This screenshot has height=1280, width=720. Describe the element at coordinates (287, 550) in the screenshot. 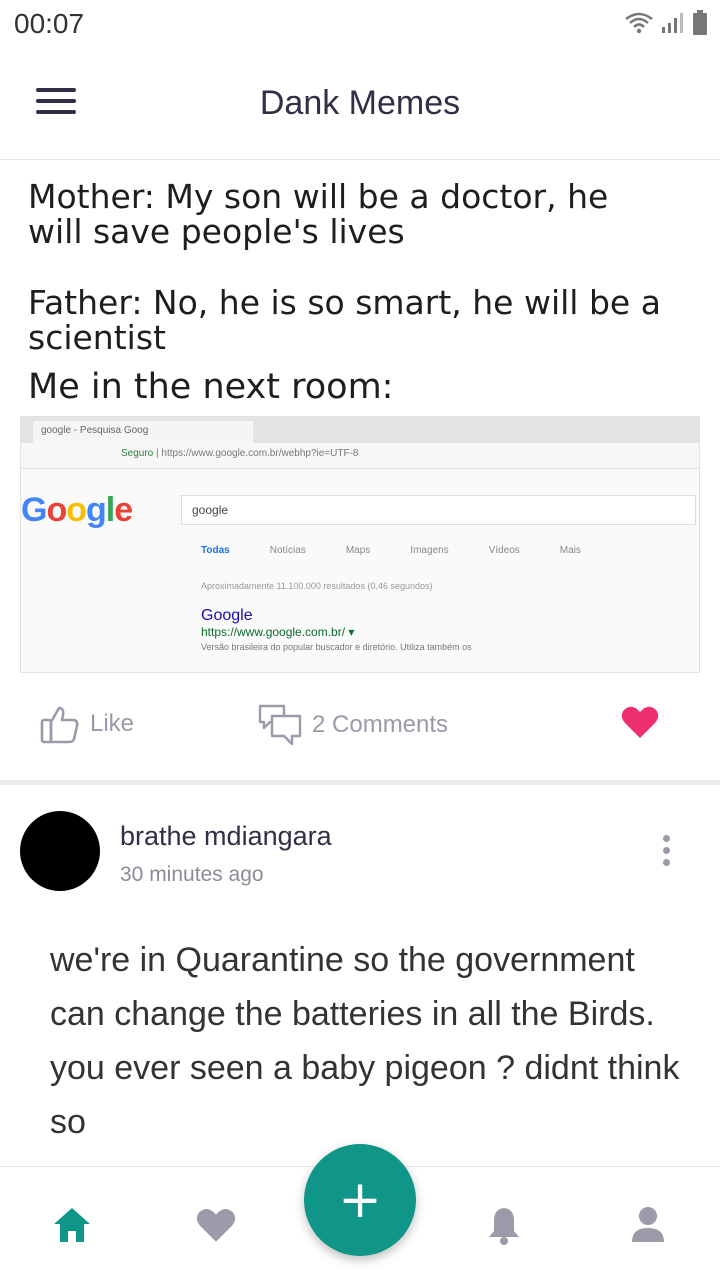

I see `shot-tab-item: Notícias` at that location.